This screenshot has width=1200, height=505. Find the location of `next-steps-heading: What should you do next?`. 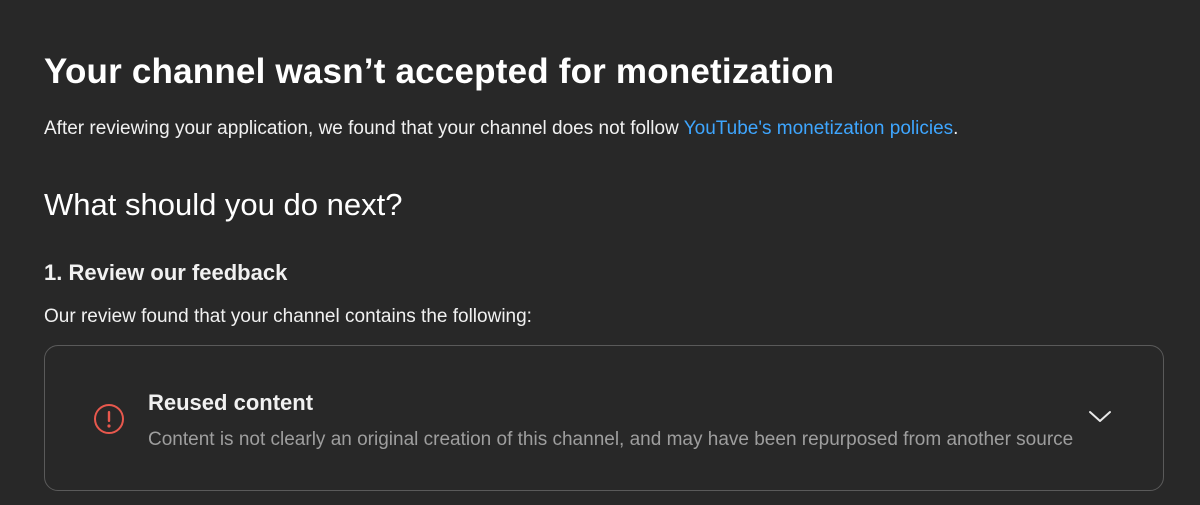

next-steps-heading: What should you do next? is located at coordinates (223, 204).